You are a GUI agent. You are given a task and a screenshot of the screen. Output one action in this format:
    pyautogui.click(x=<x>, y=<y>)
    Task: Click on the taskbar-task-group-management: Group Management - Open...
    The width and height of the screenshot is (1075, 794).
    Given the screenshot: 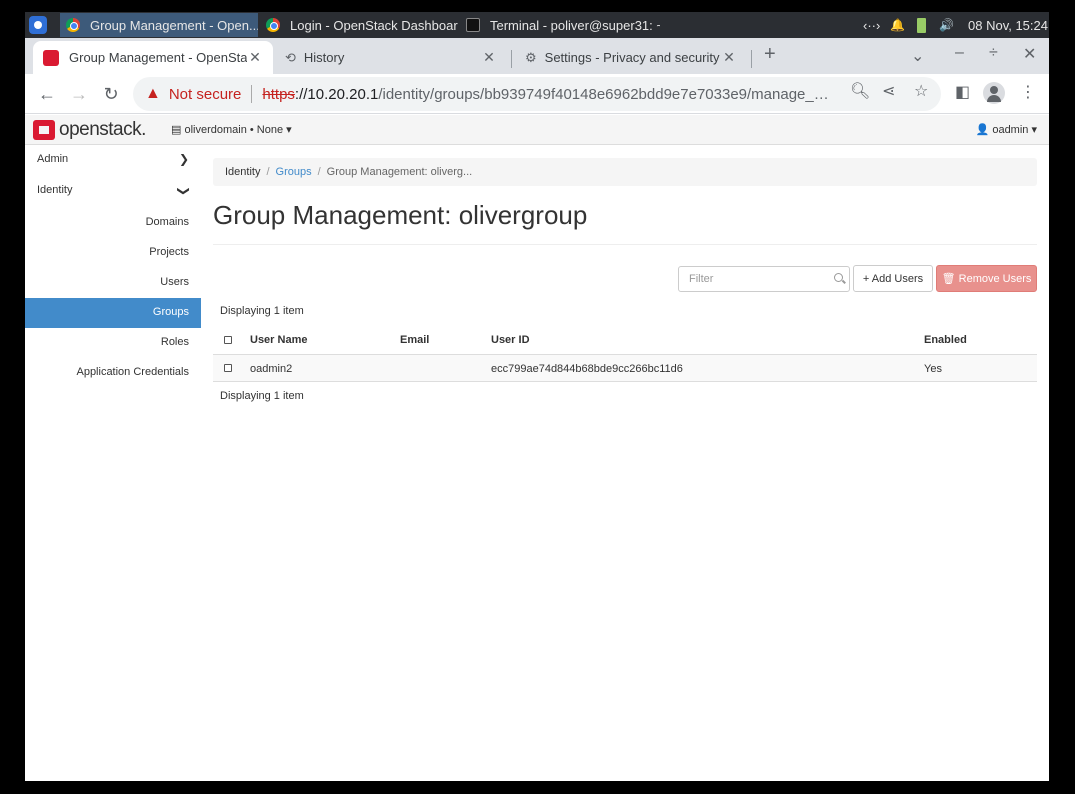 What is the action you would take?
    pyautogui.click(x=159, y=25)
    